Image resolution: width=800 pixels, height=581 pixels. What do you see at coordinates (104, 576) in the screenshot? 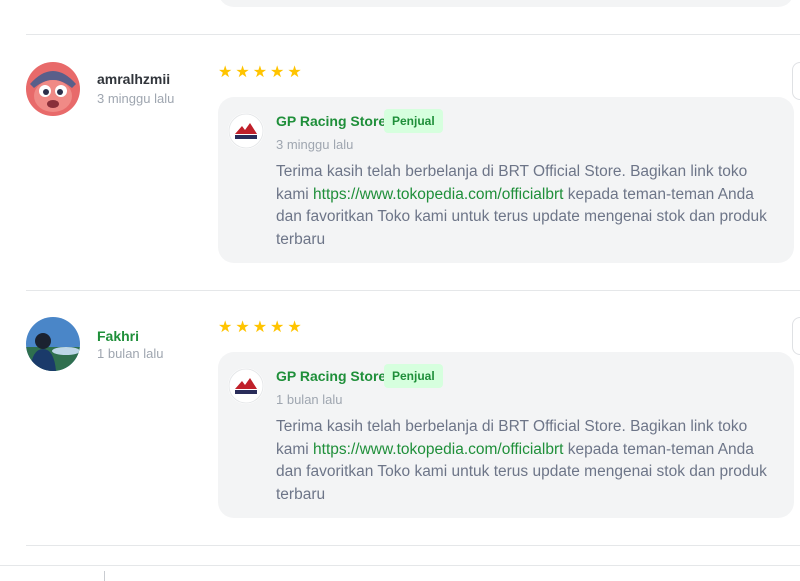
I see `pagination-separator` at bounding box center [104, 576].